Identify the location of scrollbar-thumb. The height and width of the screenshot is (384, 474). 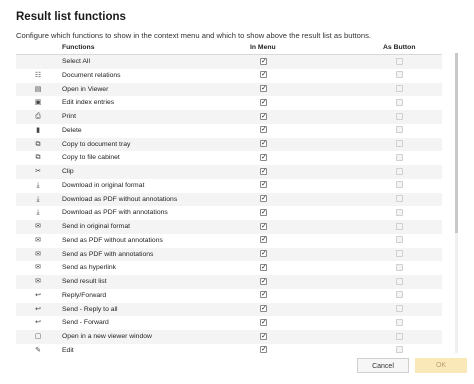
(456, 143).